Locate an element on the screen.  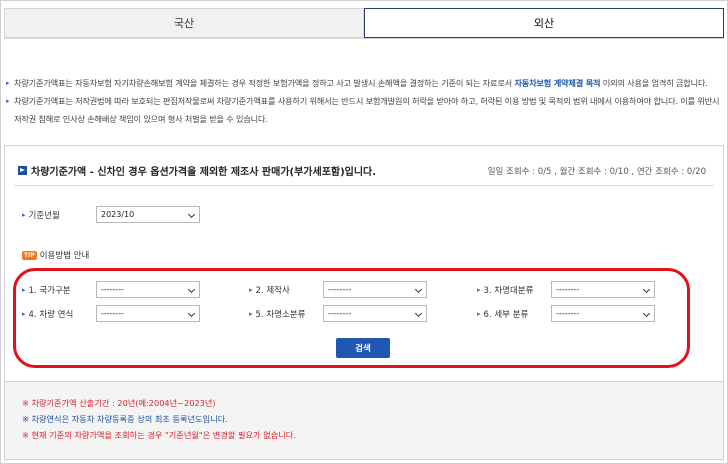
tab-imported: 외산 is located at coordinates (544, 23).